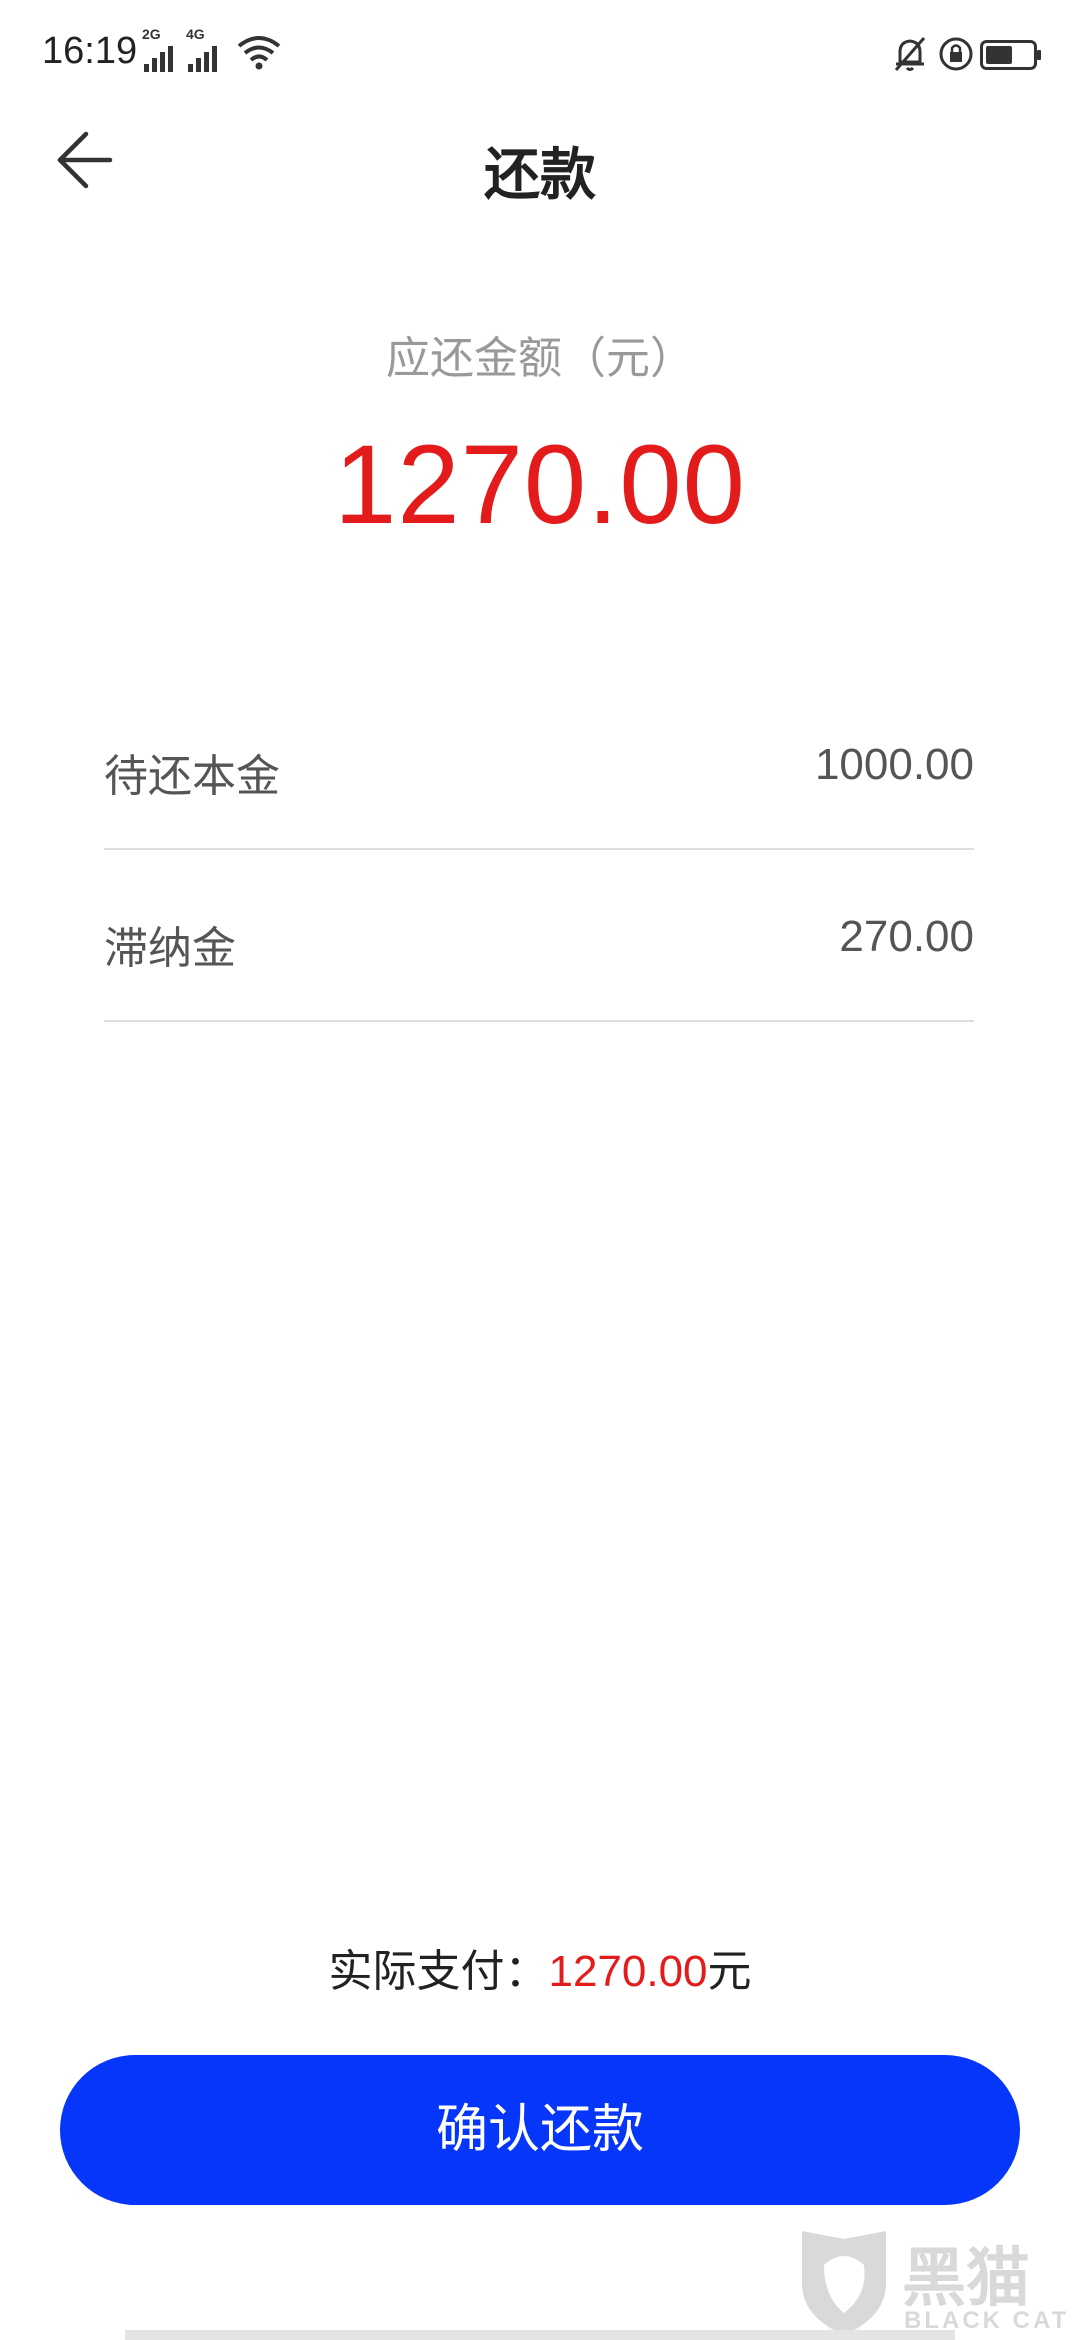  I want to click on actual-payment: 实际支付：1270.00元, so click(540, 1967).